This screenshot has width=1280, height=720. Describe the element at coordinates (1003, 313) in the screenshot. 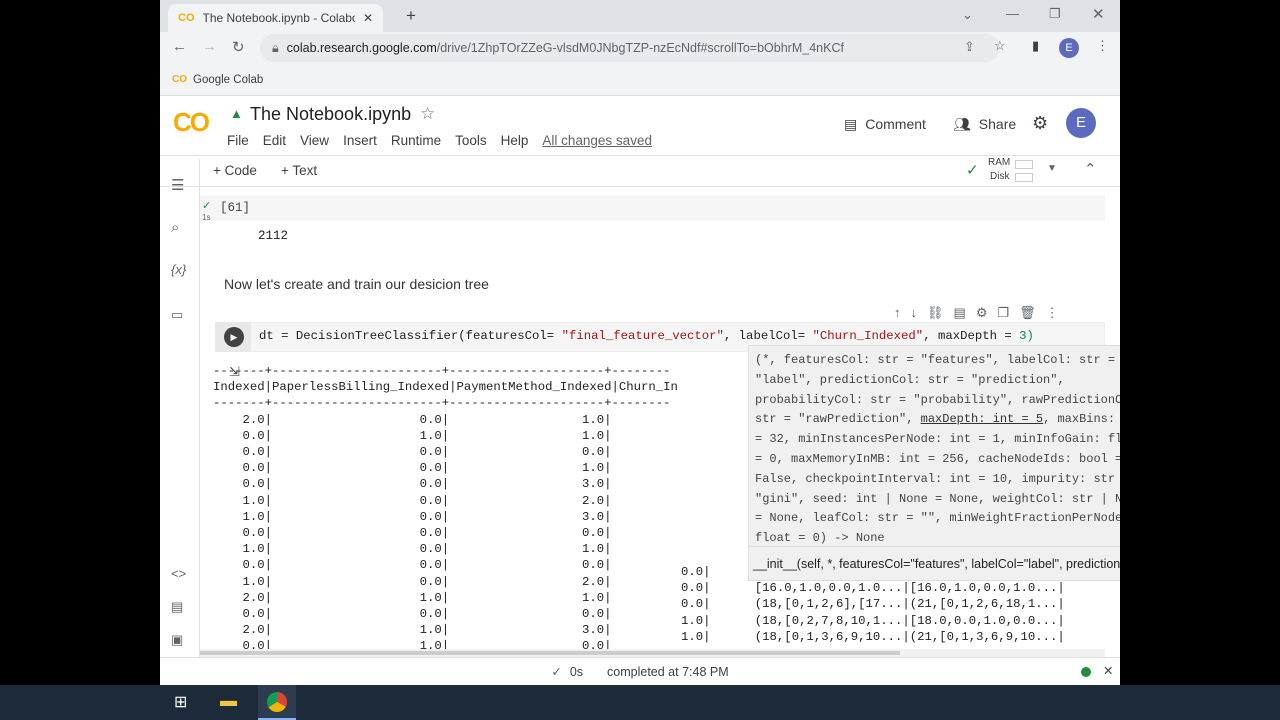

I see `mirror-cell-icon: ❐` at that location.